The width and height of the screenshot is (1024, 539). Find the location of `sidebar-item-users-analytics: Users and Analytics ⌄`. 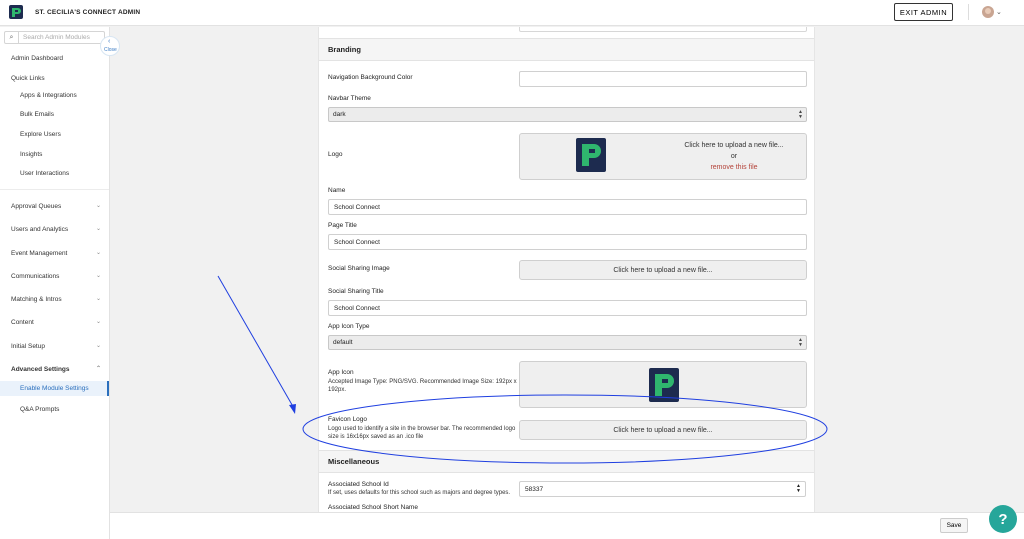

sidebar-item-users-analytics: Users and Analytics ⌄ is located at coordinates (54, 229).